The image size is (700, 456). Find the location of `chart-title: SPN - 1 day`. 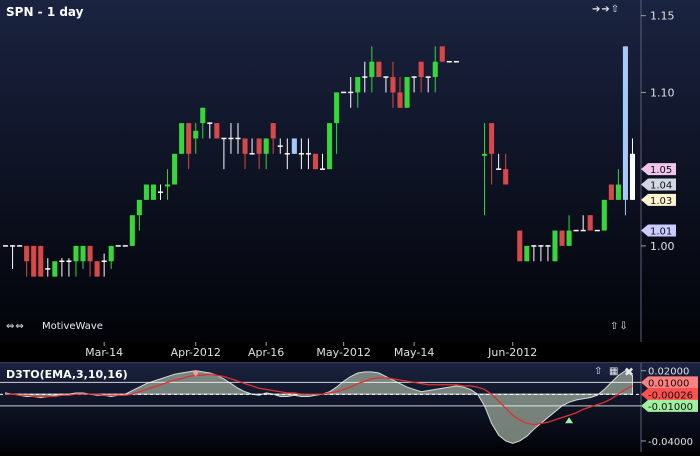

chart-title: SPN - 1 day is located at coordinates (45, 12).